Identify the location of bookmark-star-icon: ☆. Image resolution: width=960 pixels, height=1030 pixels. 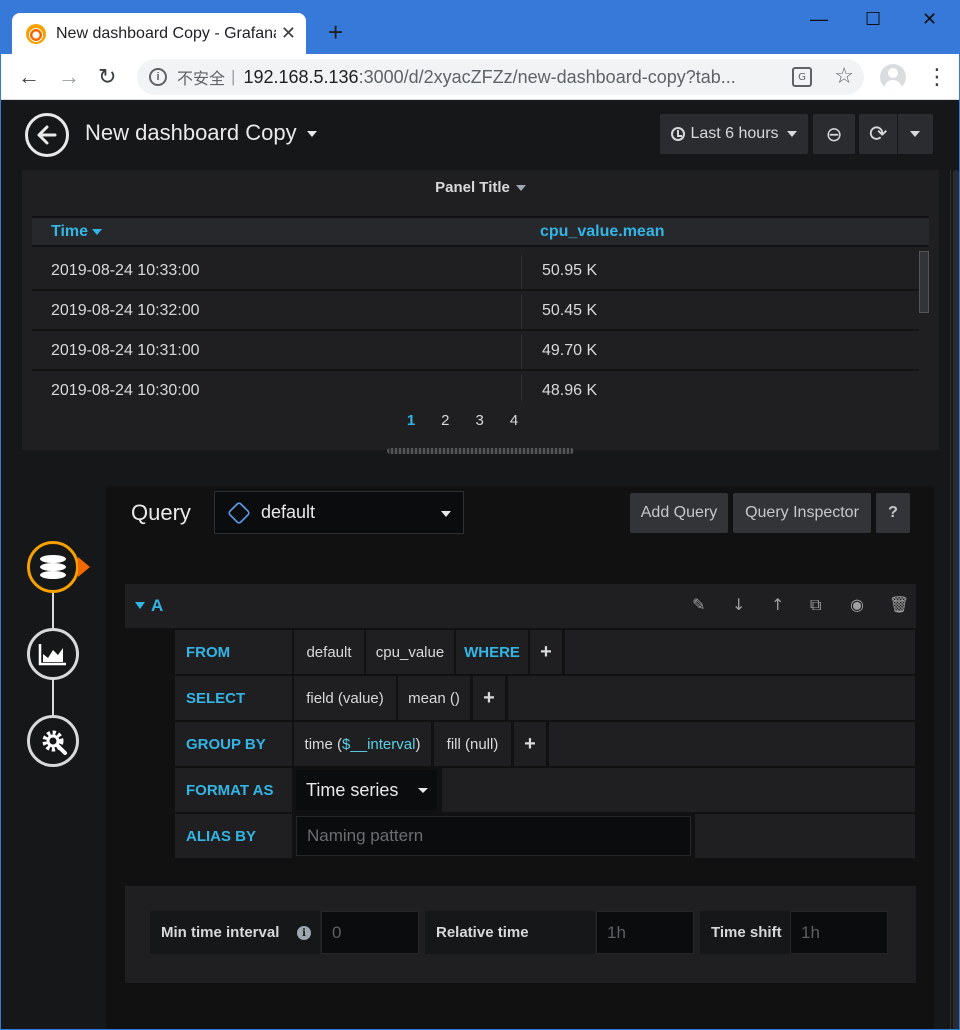
(844, 76).